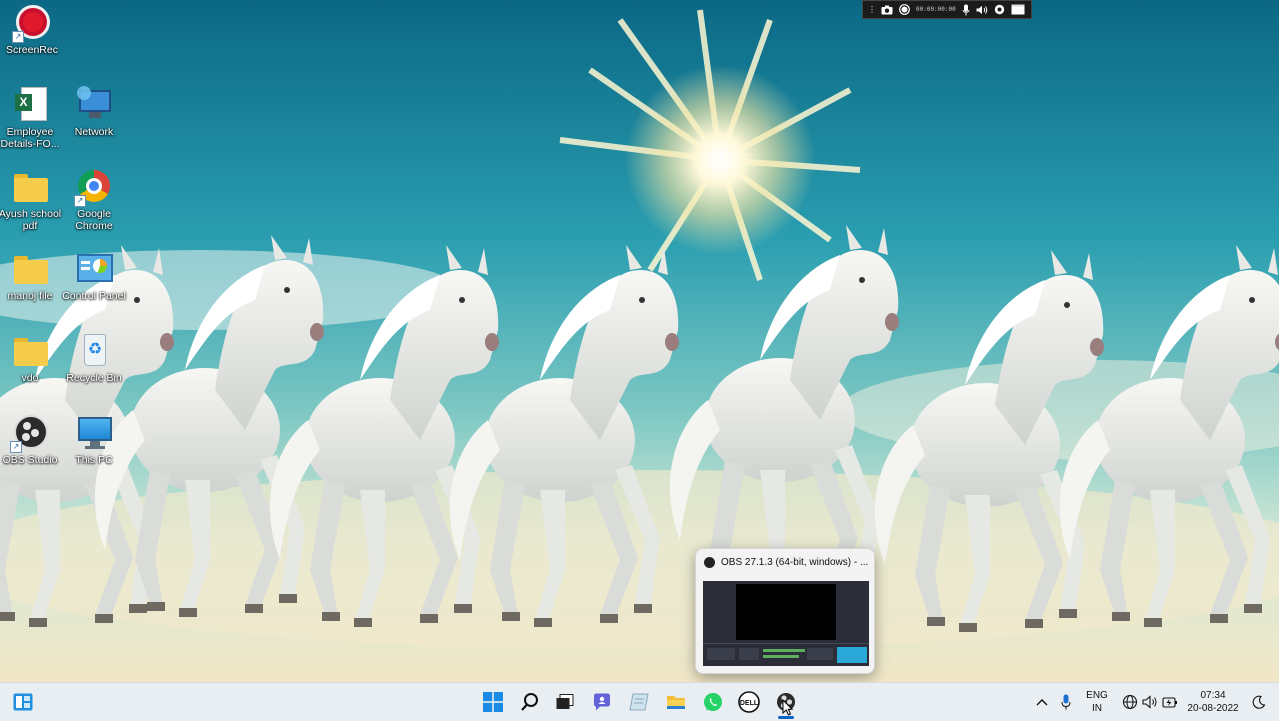 Image resolution: width=1279 pixels, height=721 pixels. Describe the element at coordinates (786, 717) in the screenshot. I see `active-app-indicator` at that location.